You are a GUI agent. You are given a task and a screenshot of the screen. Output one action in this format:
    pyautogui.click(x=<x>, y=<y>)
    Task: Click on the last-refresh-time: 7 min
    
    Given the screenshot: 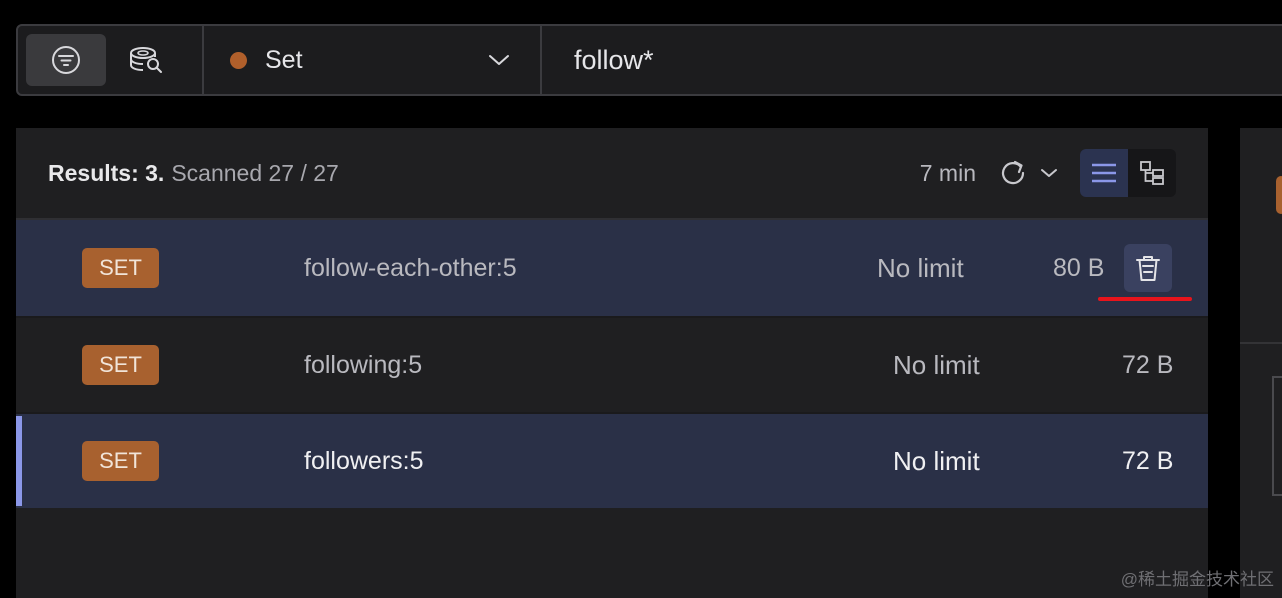 What is the action you would take?
    pyautogui.click(x=947, y=172)
    